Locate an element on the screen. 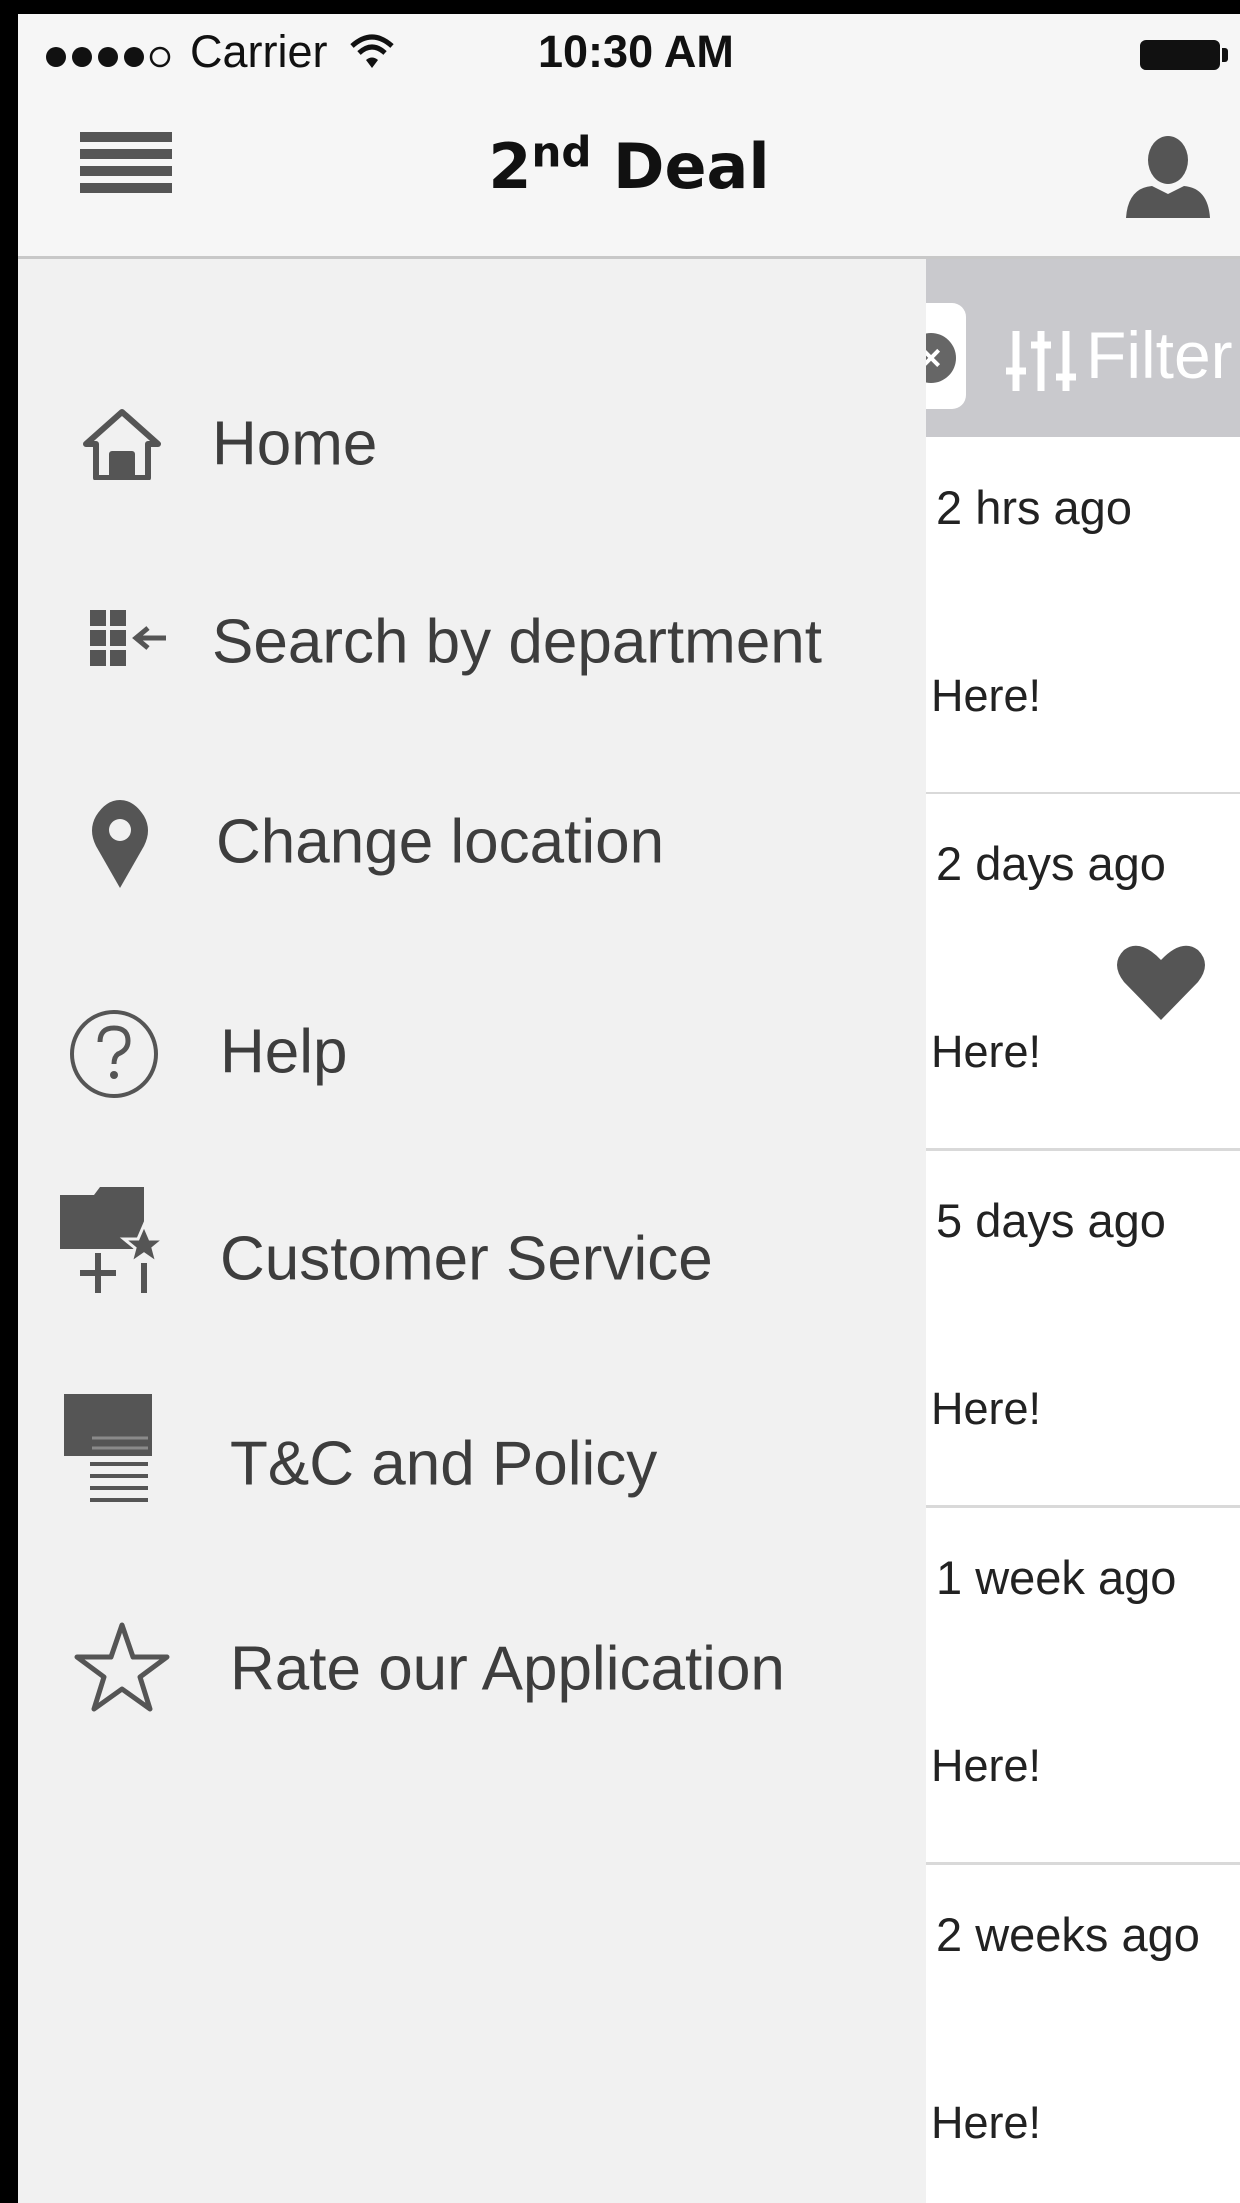  home-icon is located at coordinates (122, 444).